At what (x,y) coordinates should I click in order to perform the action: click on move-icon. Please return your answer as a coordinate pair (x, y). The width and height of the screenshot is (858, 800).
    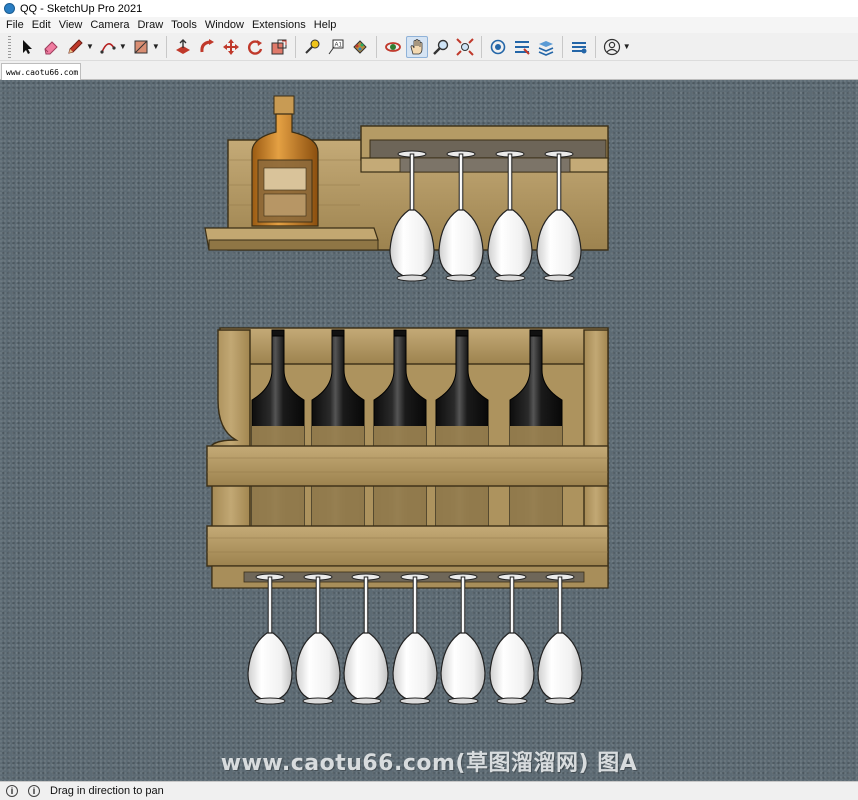
    Looking at the image, I should click on (231, 47).